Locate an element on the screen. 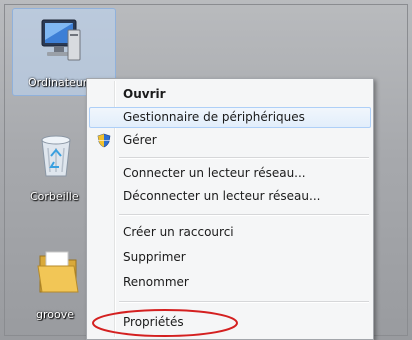 This screenshot has height=340, width=412. menu-item-label: Renommer is located at coordinates (156, 282).